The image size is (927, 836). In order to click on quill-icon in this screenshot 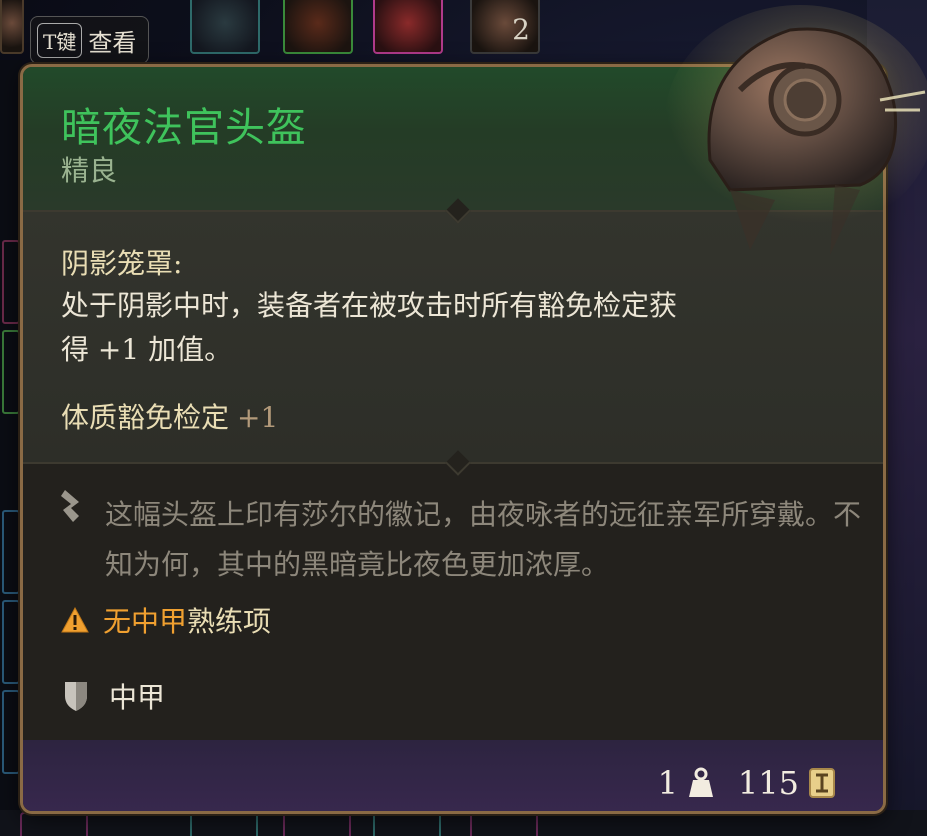, I will do `click(70, 506)`.